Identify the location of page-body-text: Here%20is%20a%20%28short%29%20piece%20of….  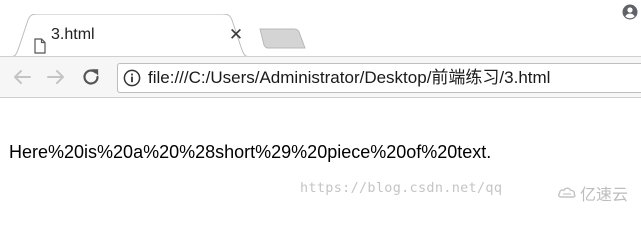
(250, 152).